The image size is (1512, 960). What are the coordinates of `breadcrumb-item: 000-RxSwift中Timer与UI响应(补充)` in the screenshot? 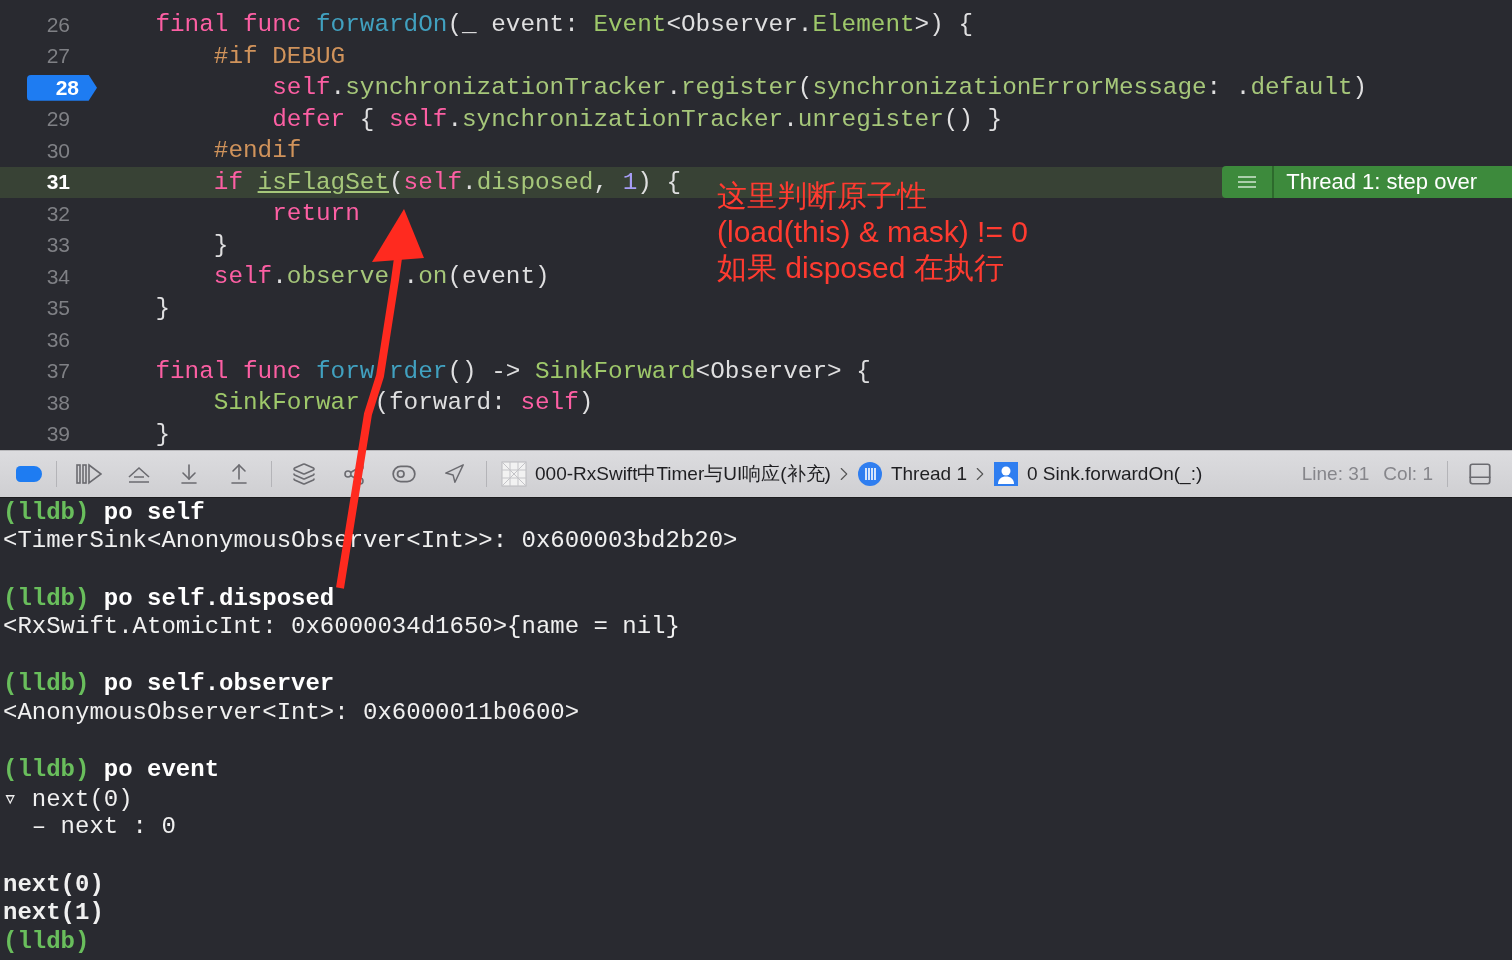 It's located at (683, 474).